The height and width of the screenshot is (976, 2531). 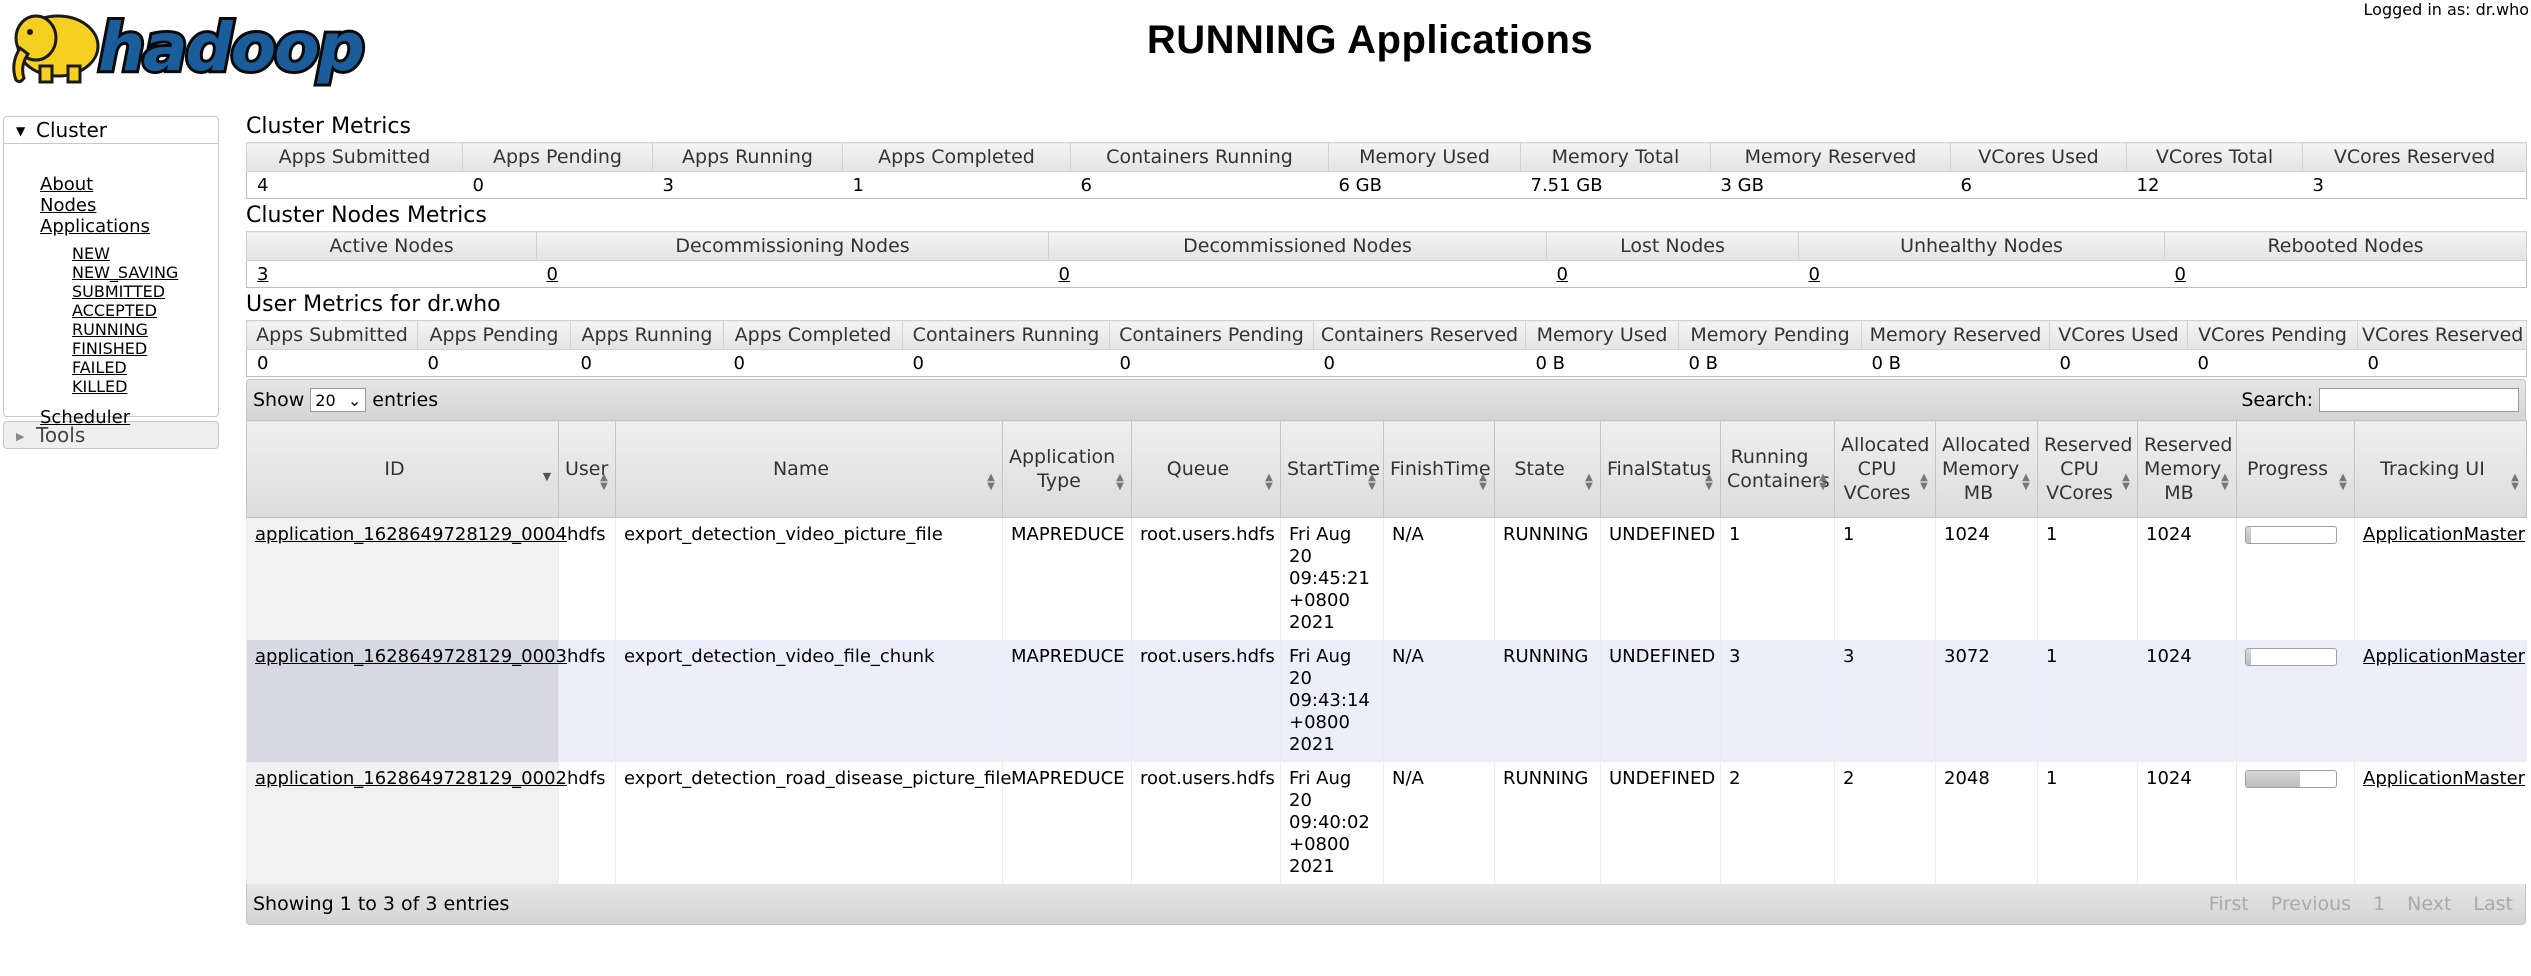 I want to click on col-running-containers: Running Containers ▲ ▼, so click(x=1777, y=469).